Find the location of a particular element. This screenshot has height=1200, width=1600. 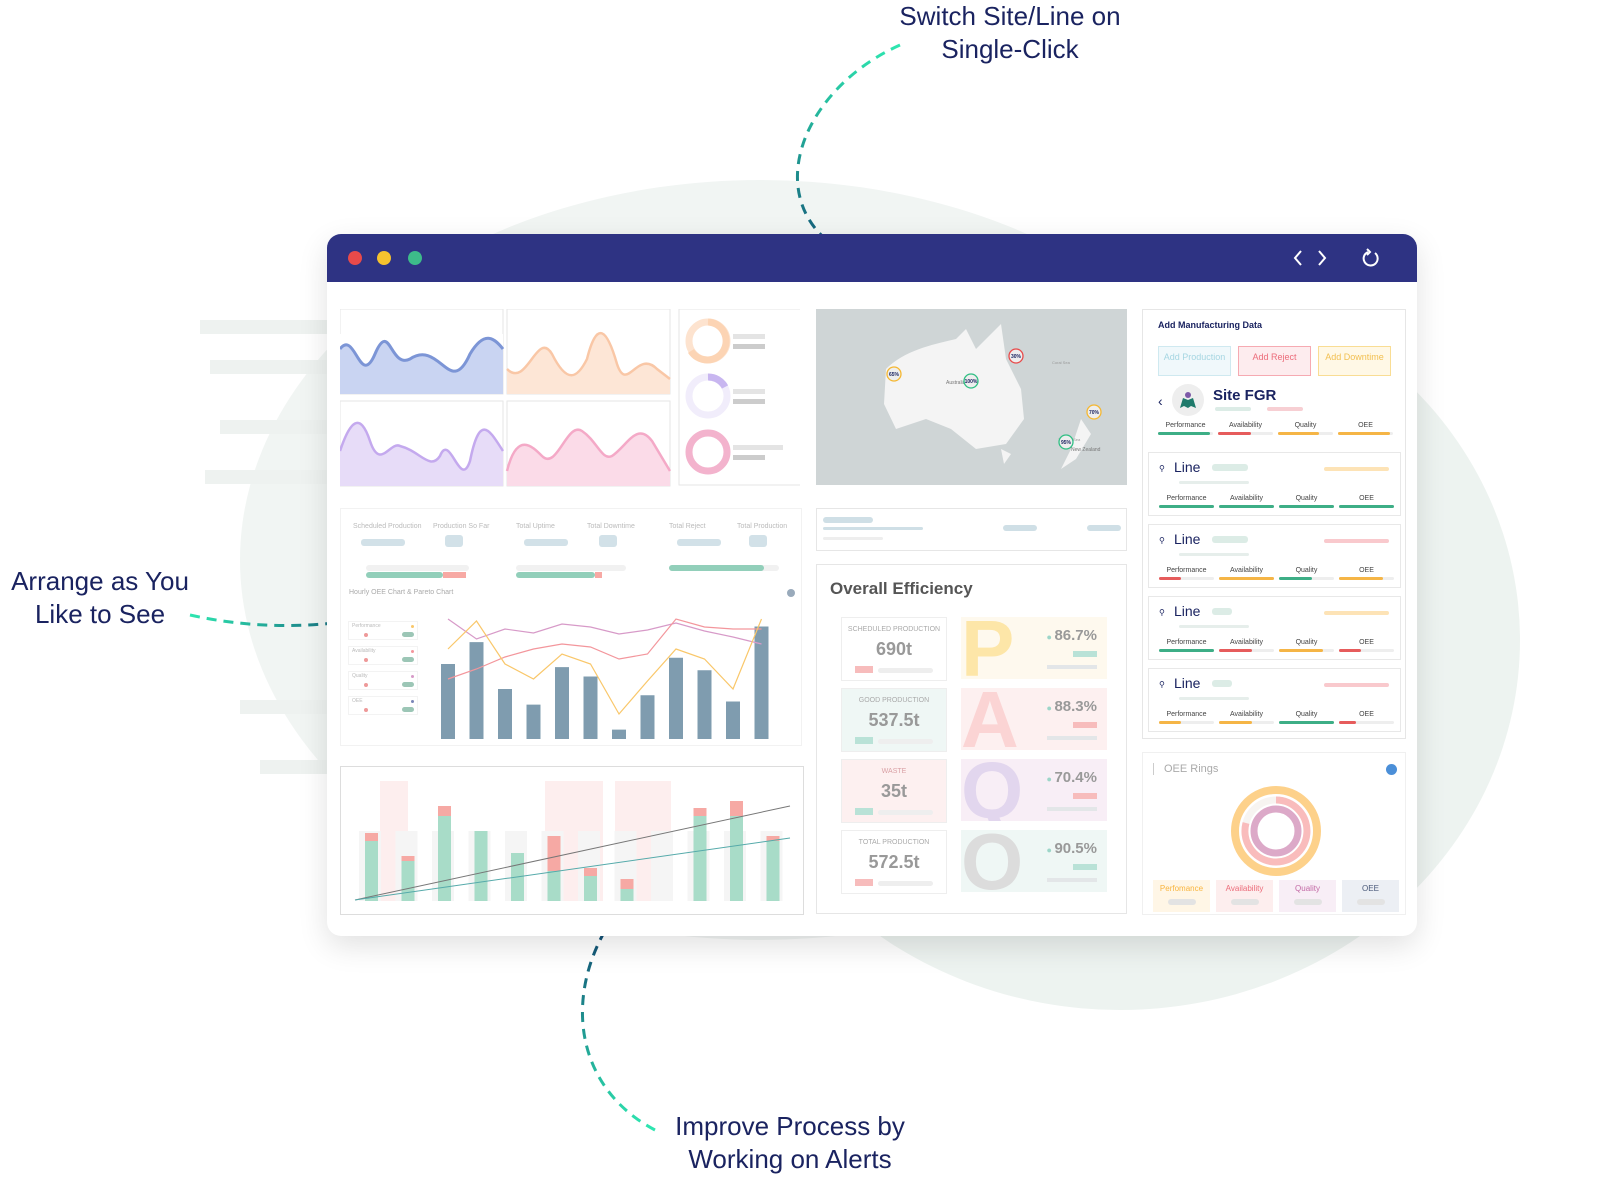

trend-tiles is located at coordinates (570, 398).